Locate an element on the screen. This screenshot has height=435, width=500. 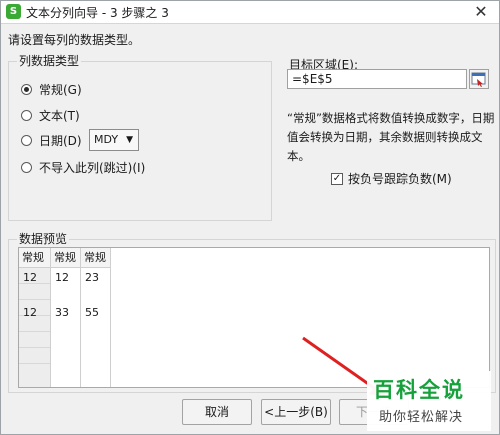
previous-step-button: <上一步(B) is located at coordinates (296, 412).